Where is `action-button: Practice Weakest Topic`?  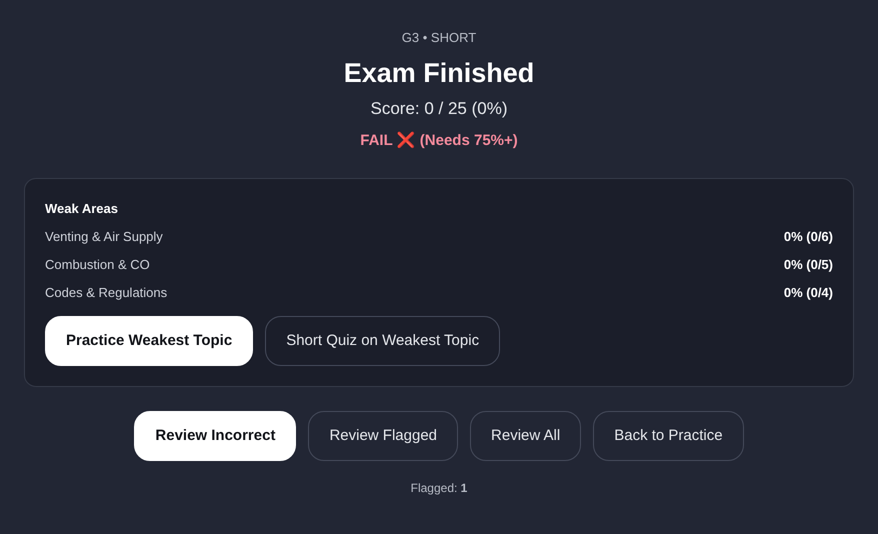
action-button: Practice Weakest Topic is located at coordinates (149, 341).